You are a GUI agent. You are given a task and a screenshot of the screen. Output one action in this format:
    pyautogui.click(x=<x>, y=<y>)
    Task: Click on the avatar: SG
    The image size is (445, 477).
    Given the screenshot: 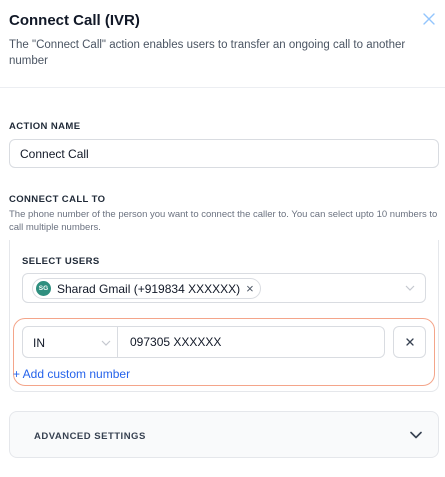 What is the action you would take?
    pyautogui.click(x=43, y=288)
    